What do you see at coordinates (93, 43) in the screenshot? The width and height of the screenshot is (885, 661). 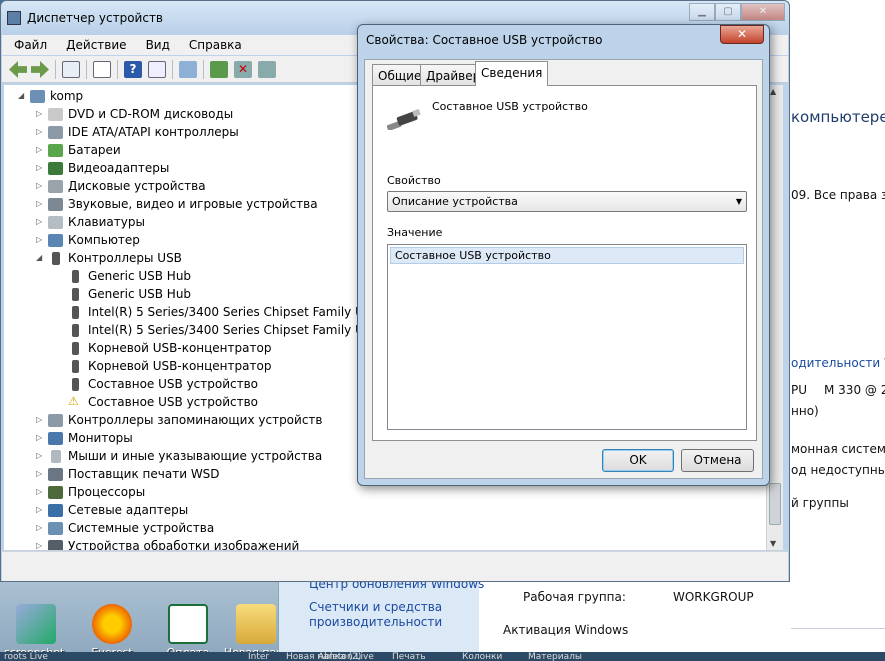 I see `menu-action: Действие` at bounding box center [93, 43].